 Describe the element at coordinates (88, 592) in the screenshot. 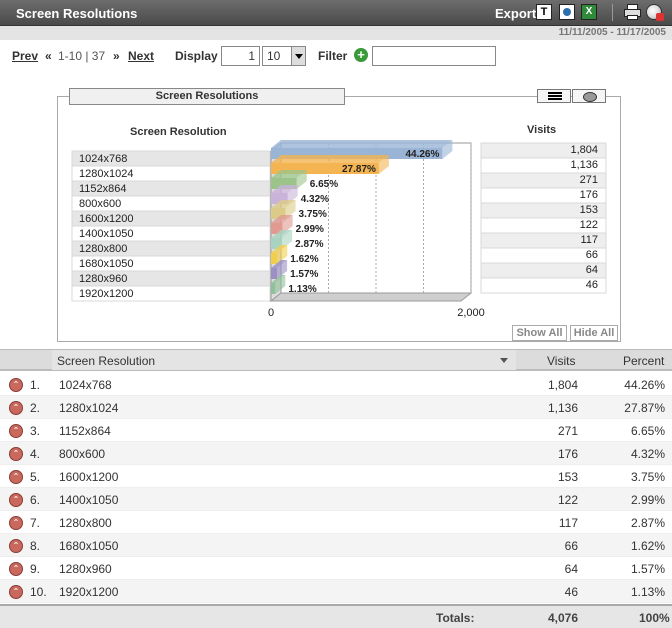

I see `row-name: 1920x1200` at that location.